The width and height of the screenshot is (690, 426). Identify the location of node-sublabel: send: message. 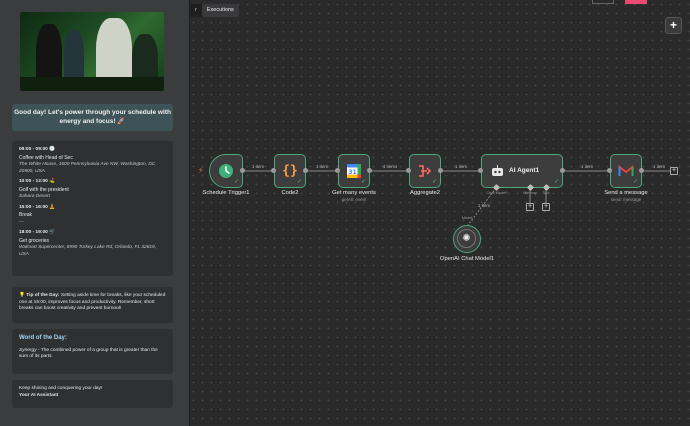
(626, 199).